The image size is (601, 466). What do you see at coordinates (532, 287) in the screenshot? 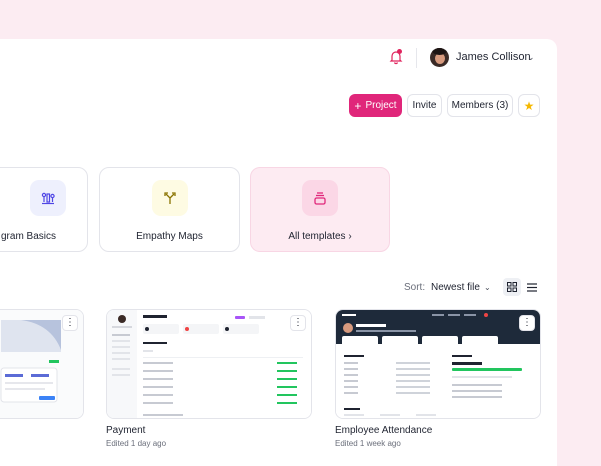
I see `list-view-icon` at bounding box center [532, 287].